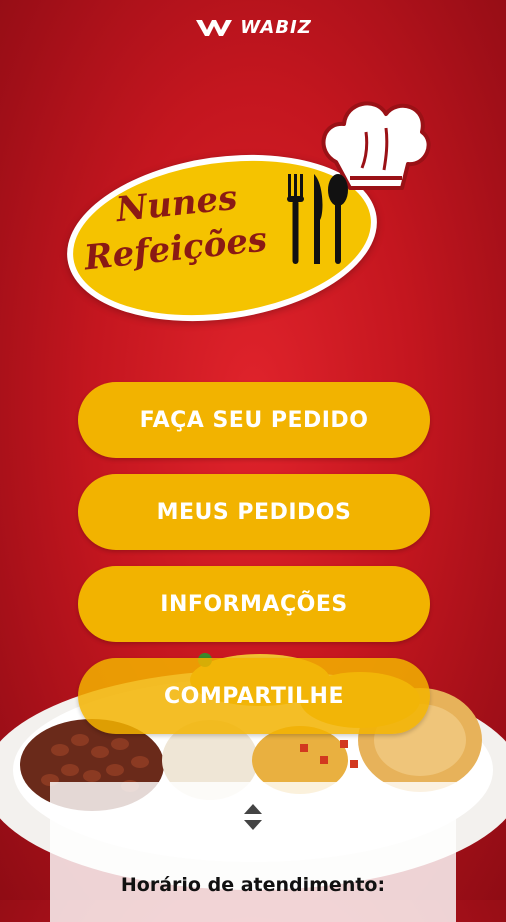  I want to click on hours-panel: Horário de atendimento:, so click(253, 852).